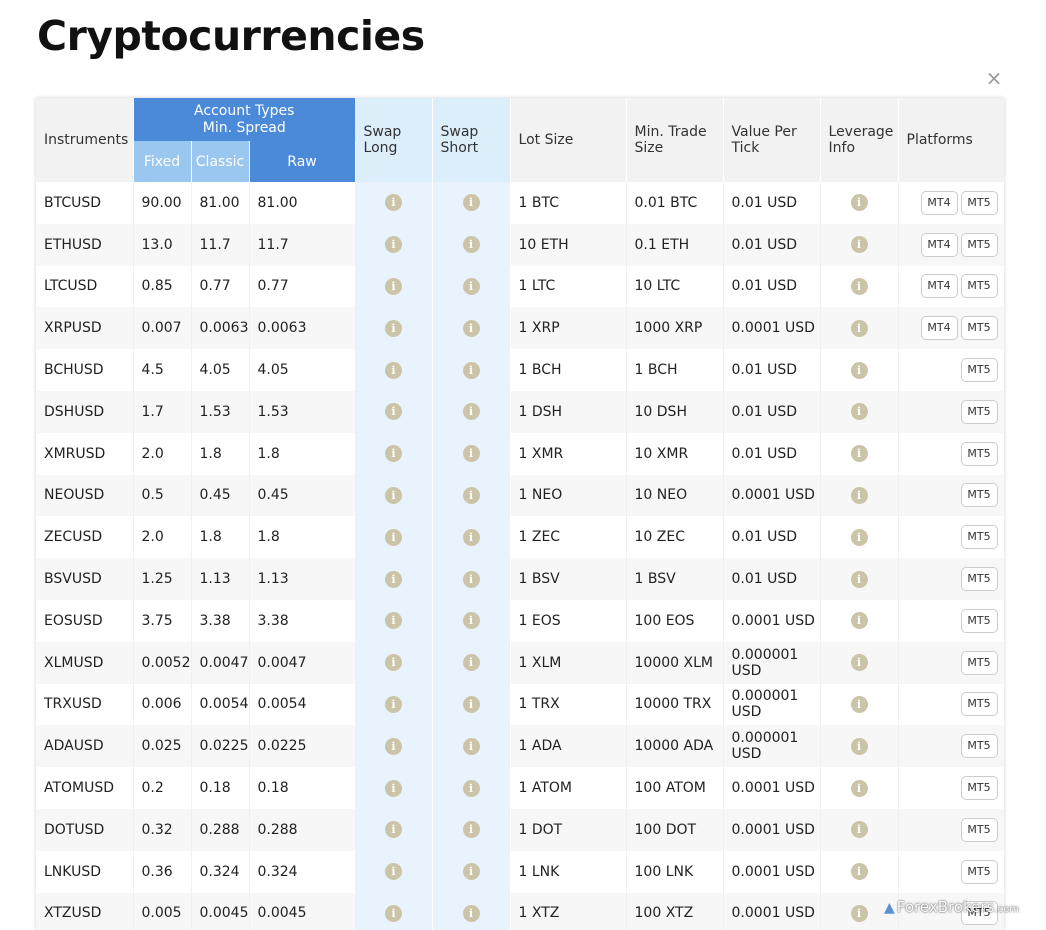  I want to click on value-per-tick: 0.0001 USD, so click(772, 911).